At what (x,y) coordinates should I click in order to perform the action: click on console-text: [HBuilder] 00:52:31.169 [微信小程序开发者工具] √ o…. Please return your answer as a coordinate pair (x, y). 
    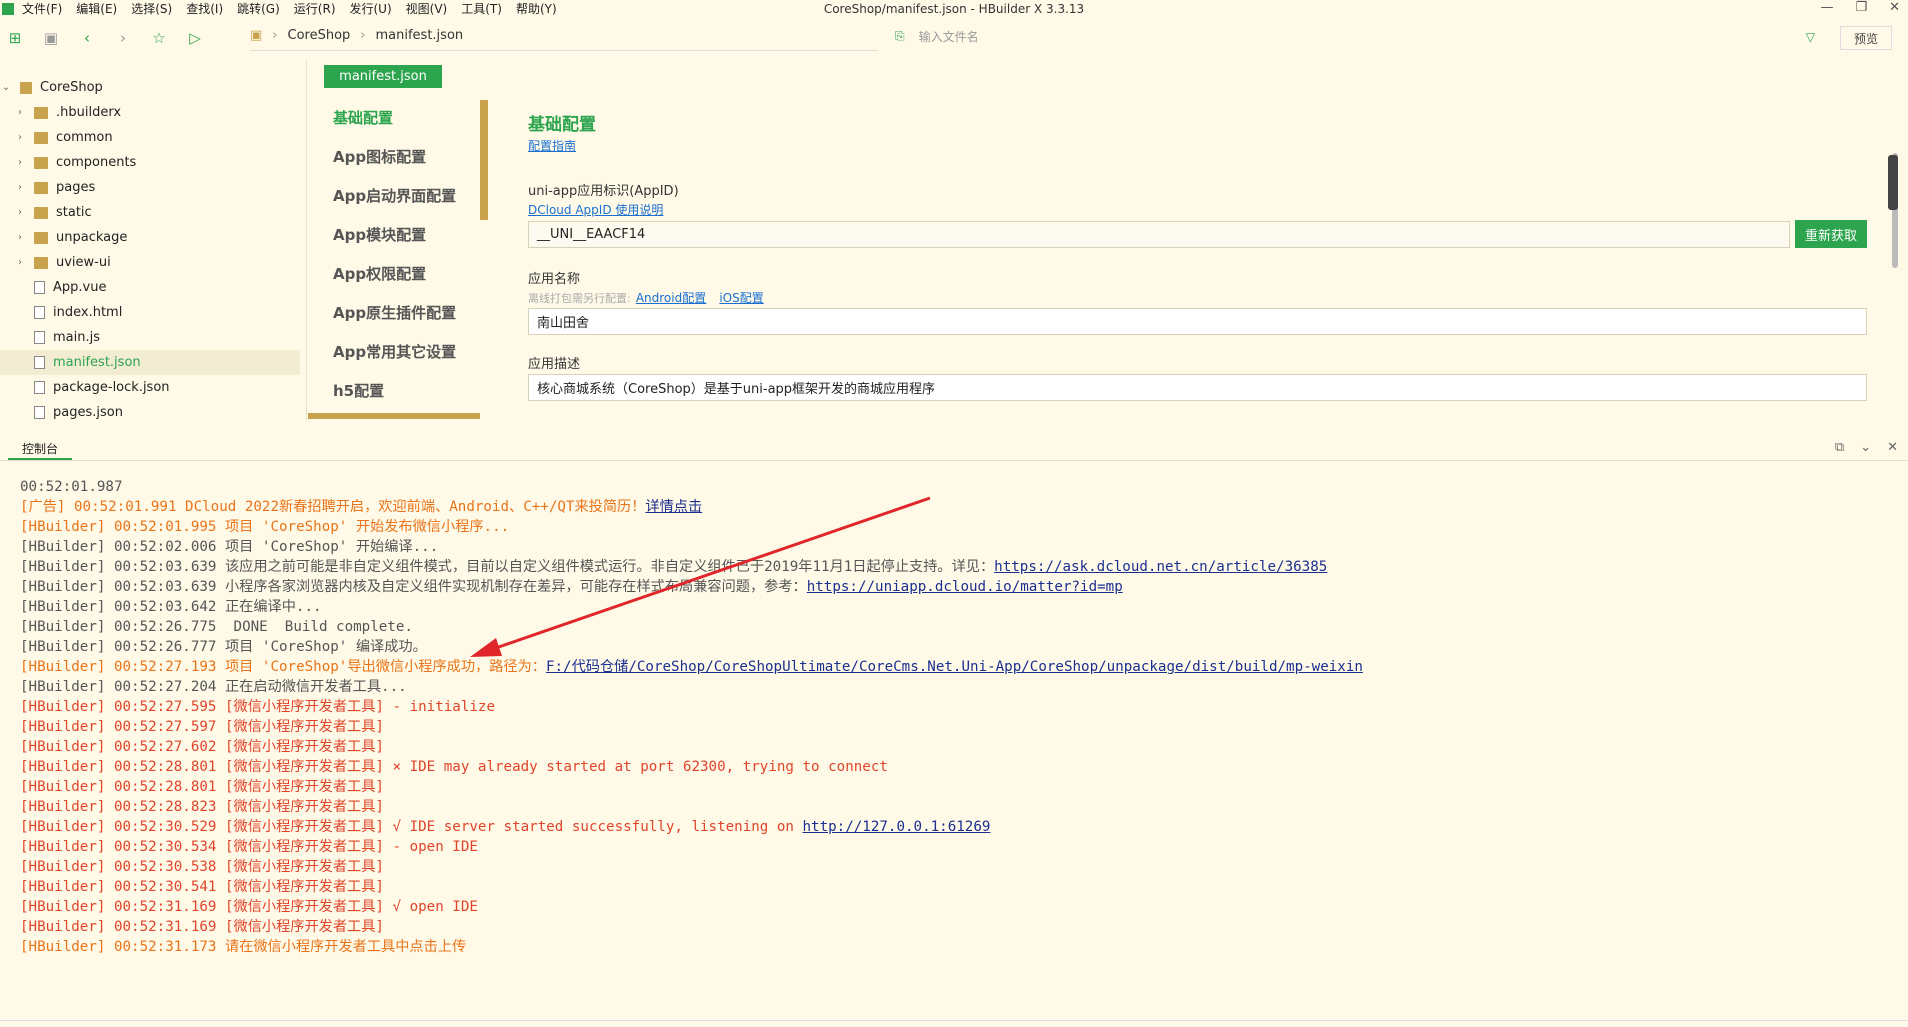
    Looking at the image, I should click on (249, 907).